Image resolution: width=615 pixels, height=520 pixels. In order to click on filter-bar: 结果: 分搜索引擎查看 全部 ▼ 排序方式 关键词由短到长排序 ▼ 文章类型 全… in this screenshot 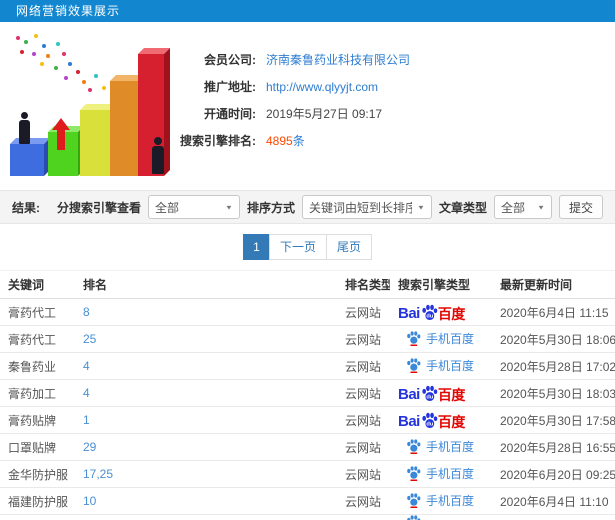, I will do `click(307, 207)`.